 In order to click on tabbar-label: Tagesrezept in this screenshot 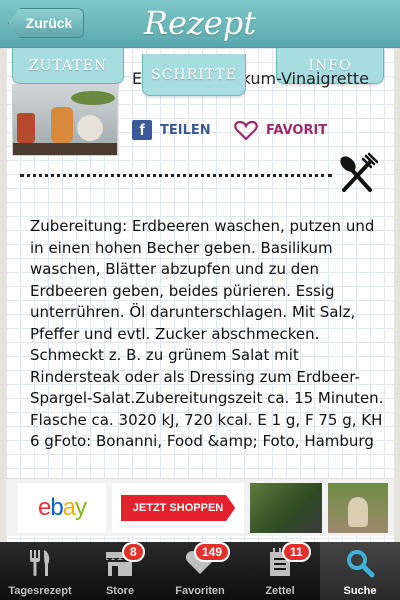, I will do `click(40, 591)`.